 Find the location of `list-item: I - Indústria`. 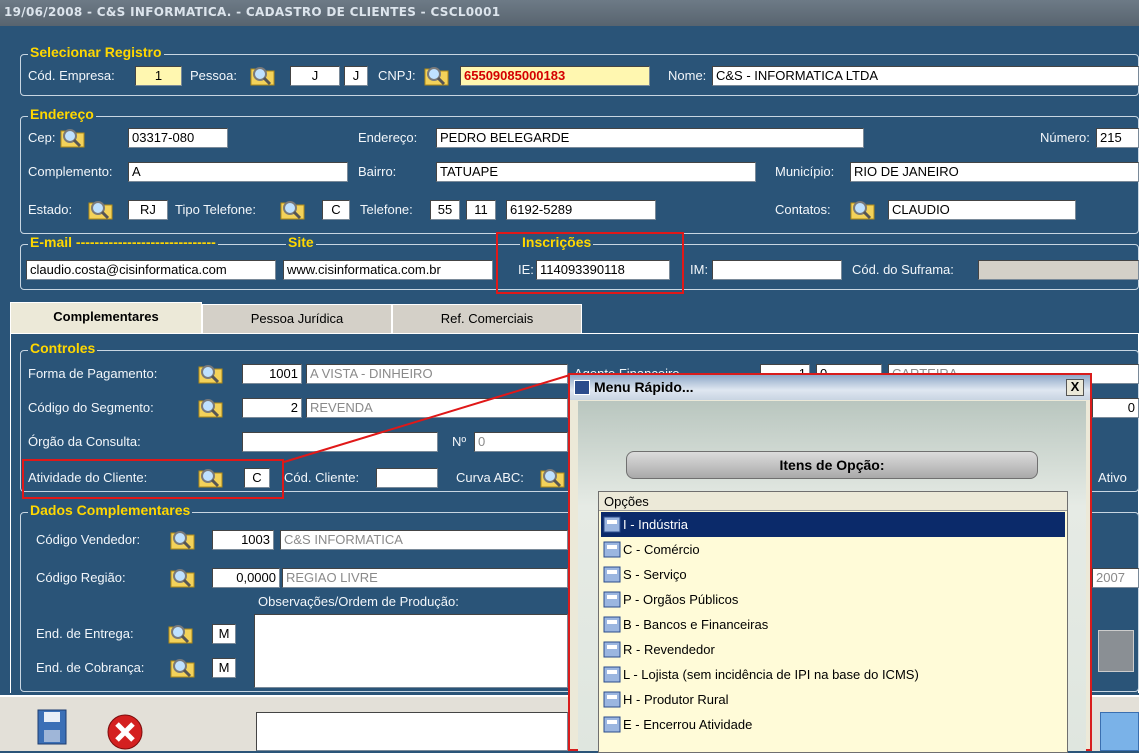

list-item: I - Indústria is located at coordinates (833, 524).